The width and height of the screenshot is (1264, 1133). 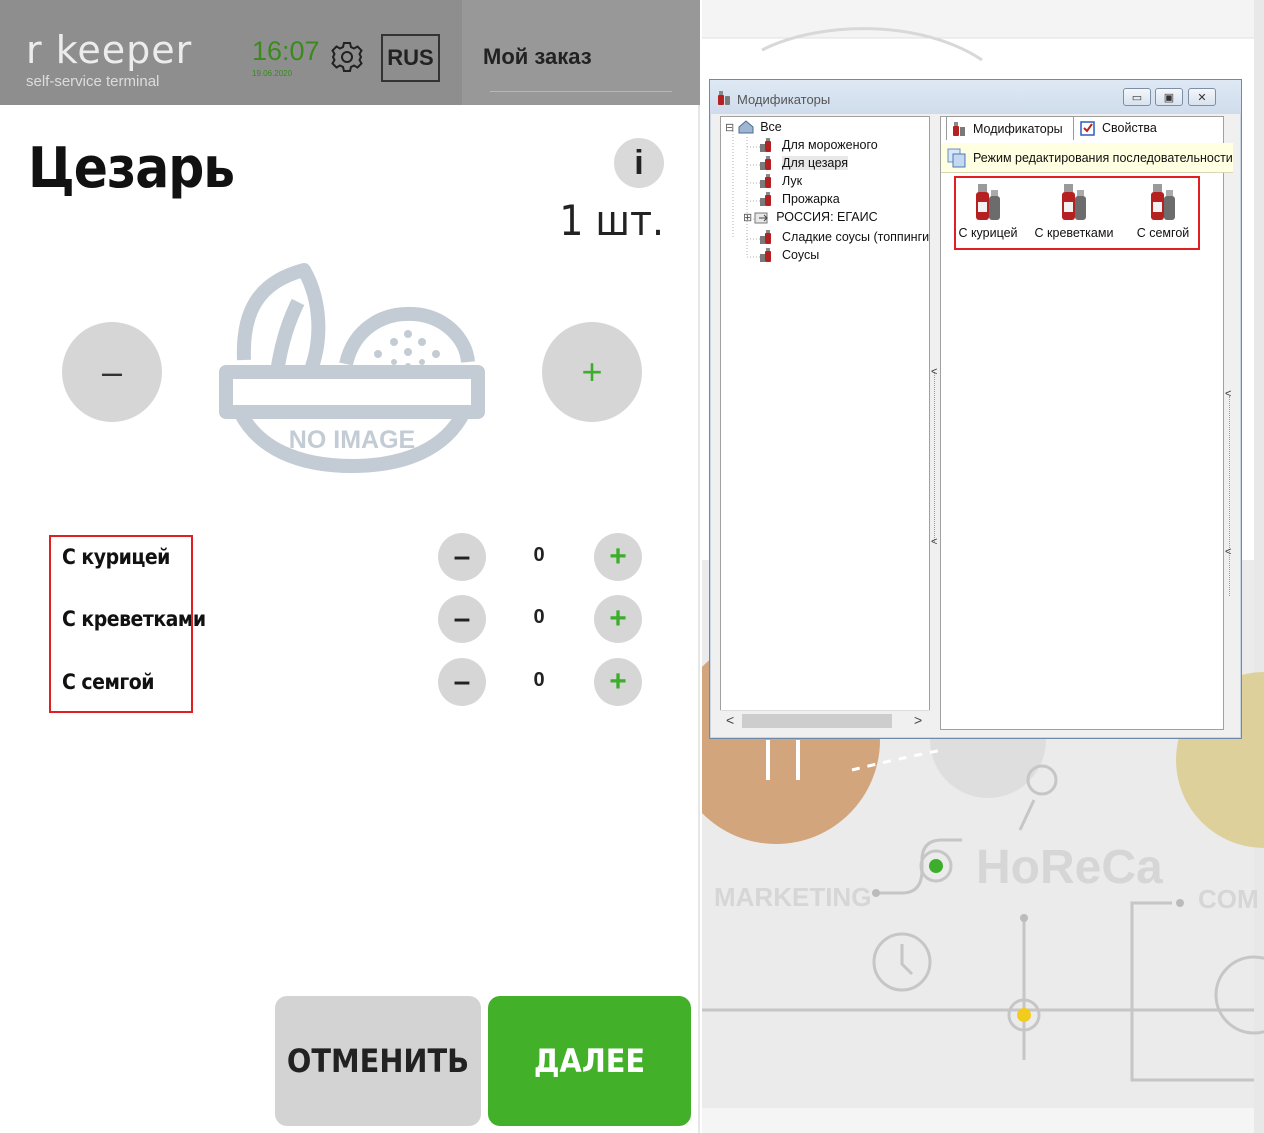 What do you see at coordinates (352, 440) in the screenshot?
I see `no-image-text: NO IMAGE` at bounding box center [352, 440].